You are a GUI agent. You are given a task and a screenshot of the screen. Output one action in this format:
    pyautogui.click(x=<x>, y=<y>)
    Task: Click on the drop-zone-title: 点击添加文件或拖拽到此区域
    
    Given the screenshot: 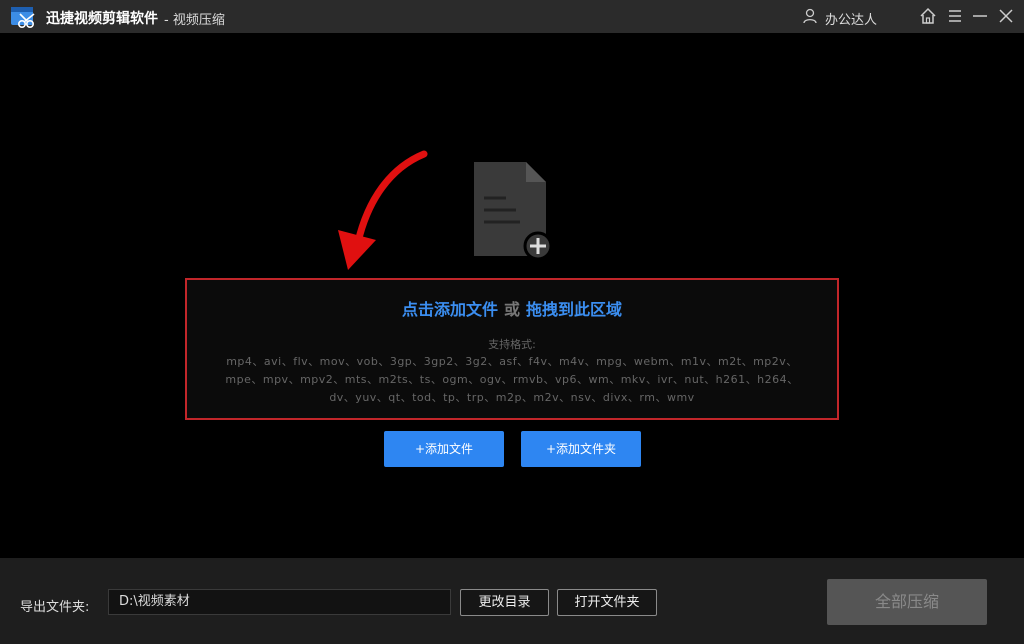 What is the action you would take?
    pyautogui.click(x=512, y=308)
    